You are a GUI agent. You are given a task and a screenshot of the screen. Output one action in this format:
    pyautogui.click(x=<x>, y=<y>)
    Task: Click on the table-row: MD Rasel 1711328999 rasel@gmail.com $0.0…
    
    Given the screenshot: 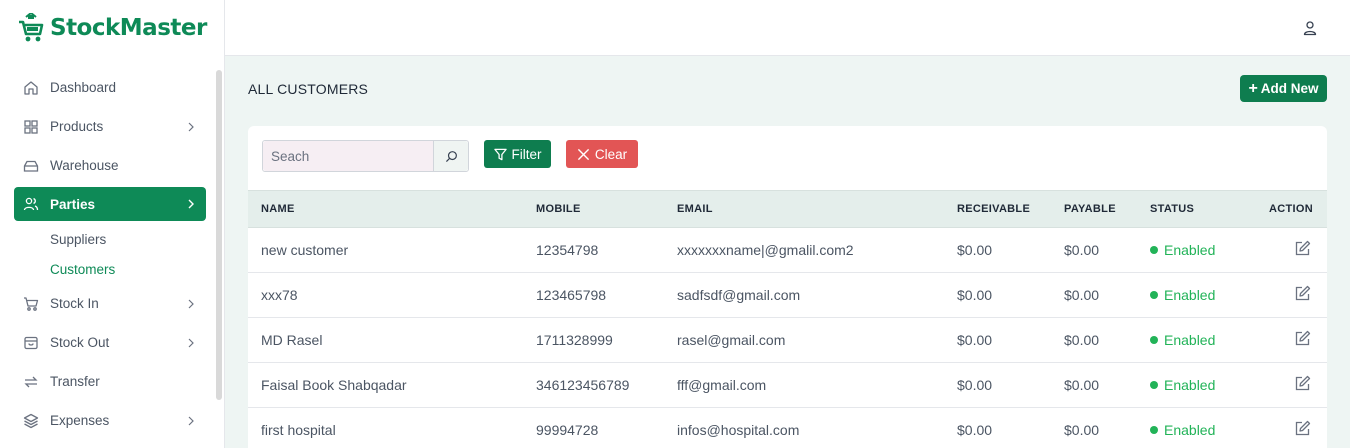 What is the action you would take?
    pyautogui.click(x=787, y=340)
    